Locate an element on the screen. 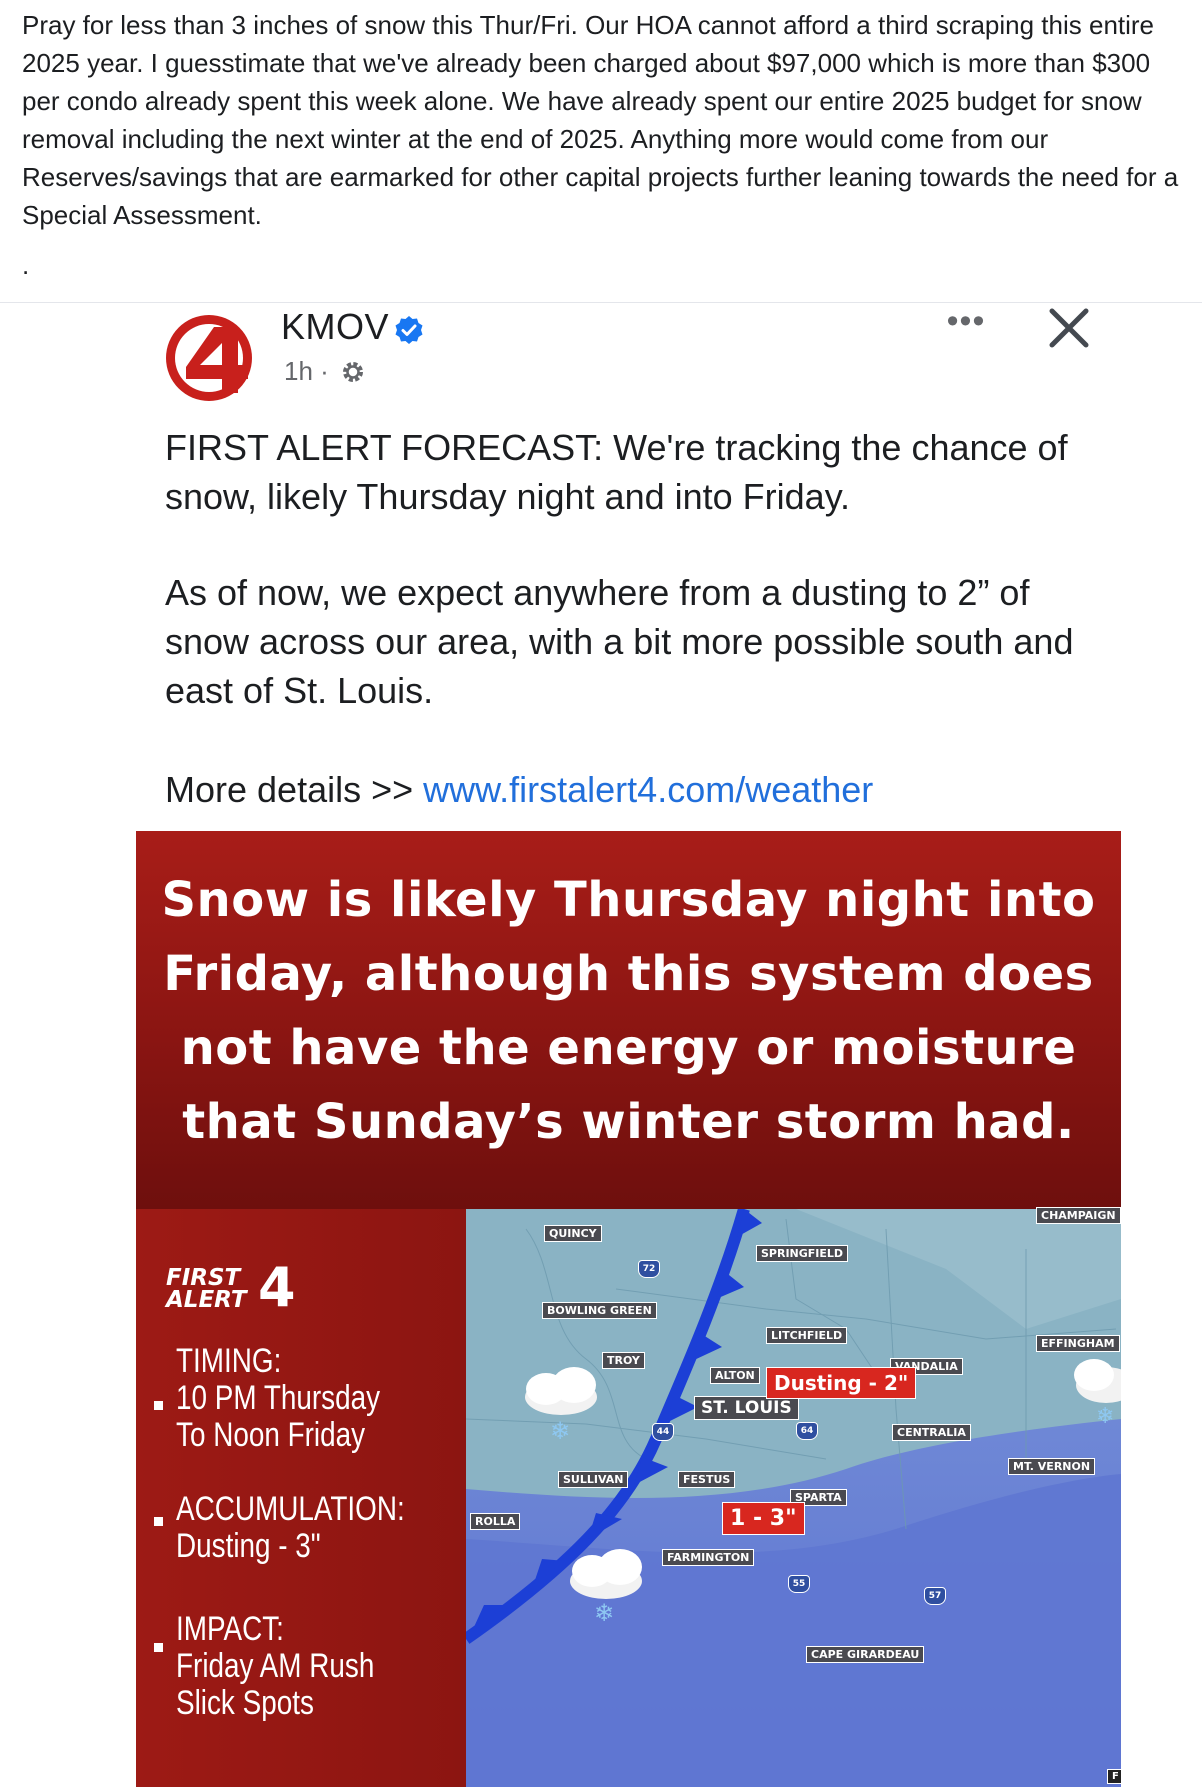 Image resolution: width=1202 pixels, height=1787 pixels. more-options-button: ••• is located at coordinates (966, 322).